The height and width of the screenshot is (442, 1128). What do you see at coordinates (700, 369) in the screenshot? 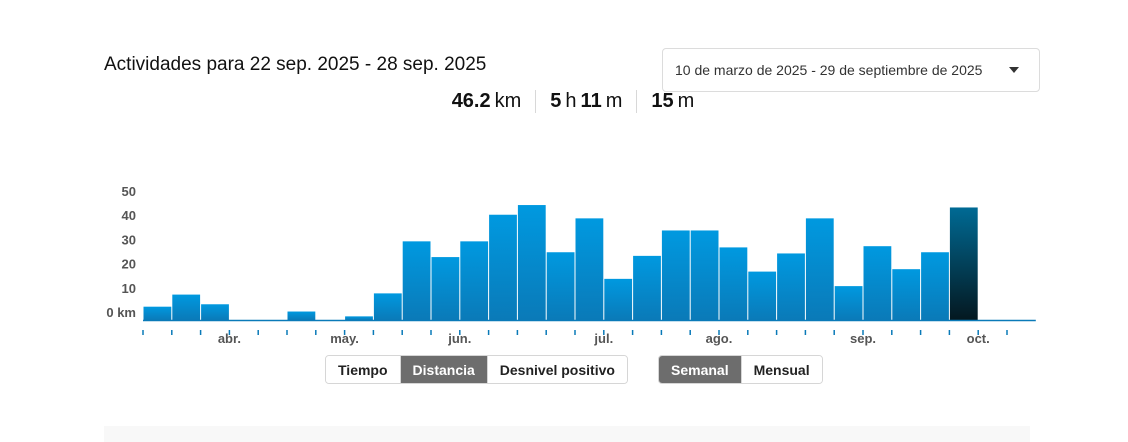
I see `tab-semanal: Semanal` at bounding box center [700, 369].